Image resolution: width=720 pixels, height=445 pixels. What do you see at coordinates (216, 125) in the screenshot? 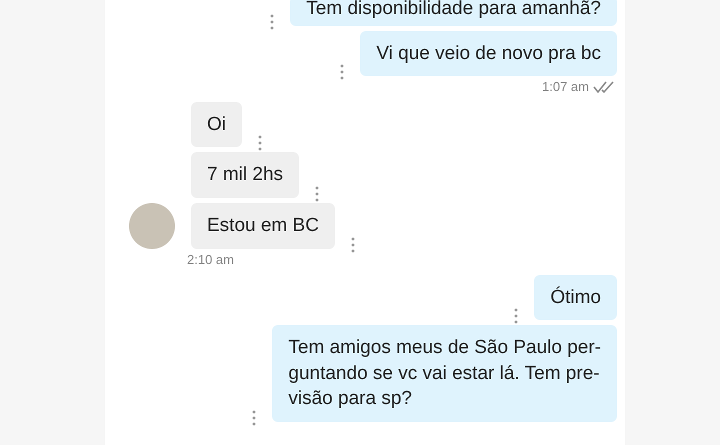
I see `message-bubble: Oi` at bounding box center [216, 125].